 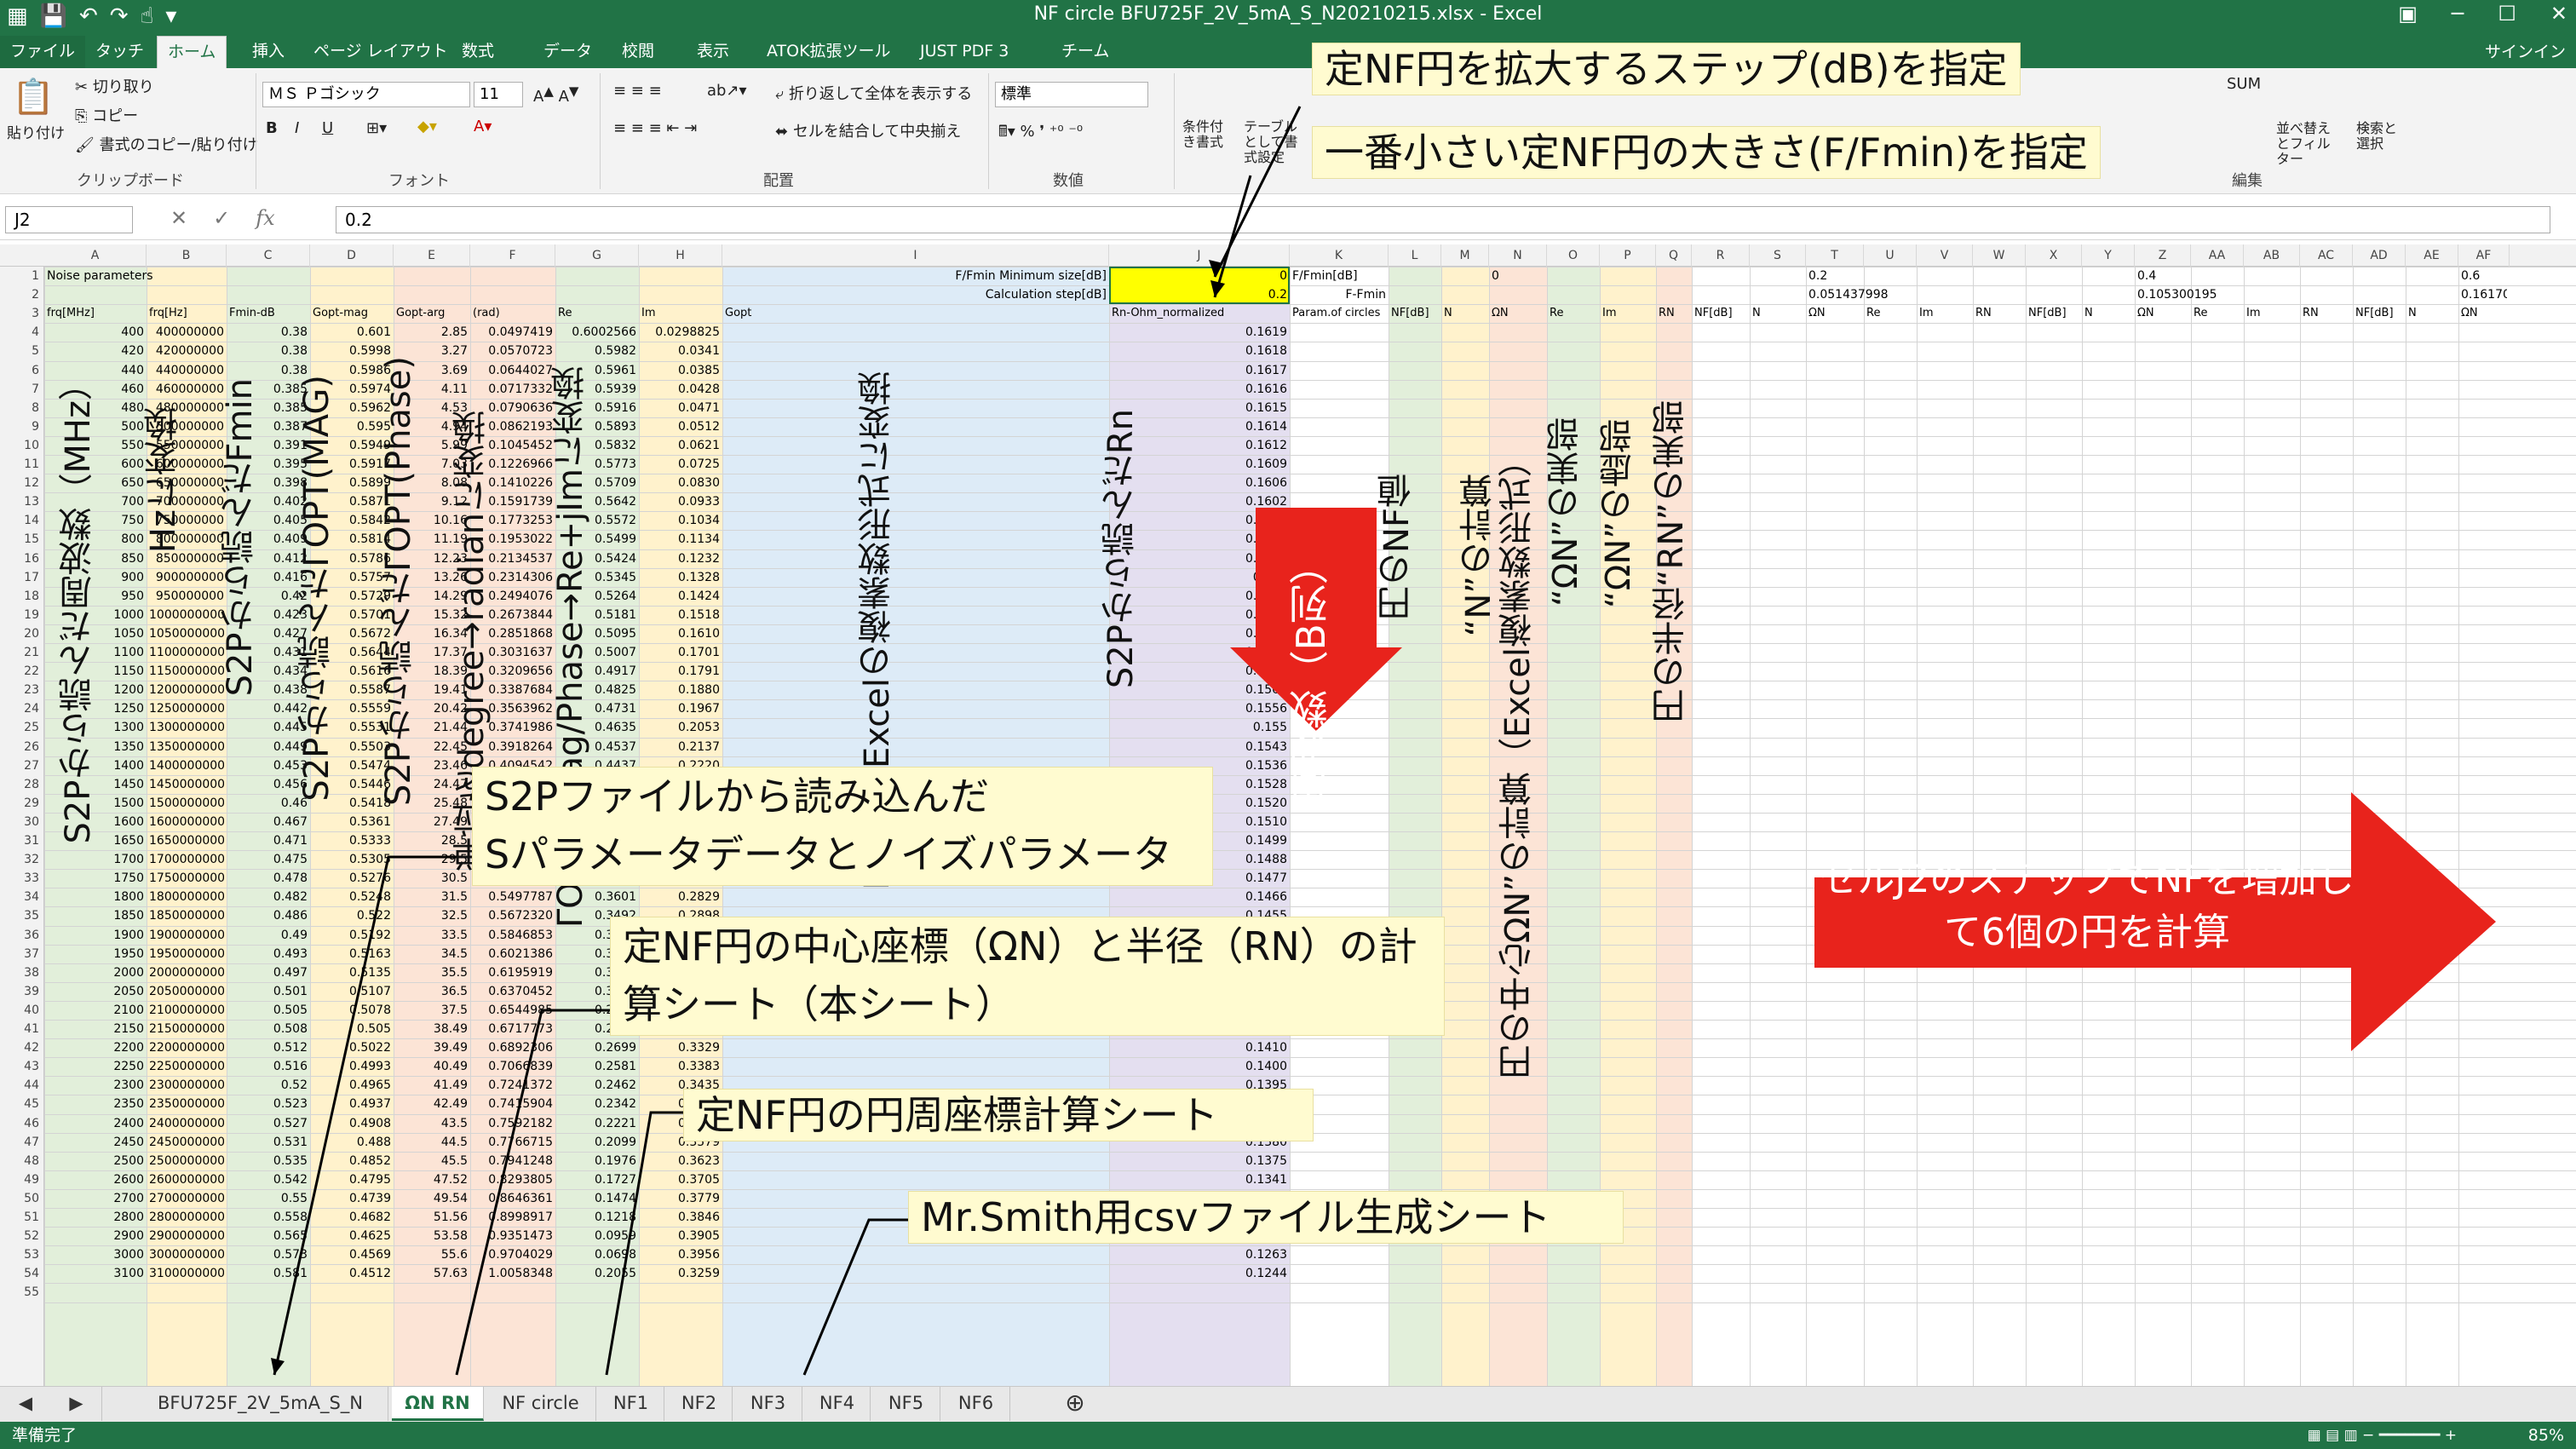 What do you see at coordinates (2546, 1436) in the screenshot?
I see `zoom-level: 85%` at bounding box center [2546, 1436].